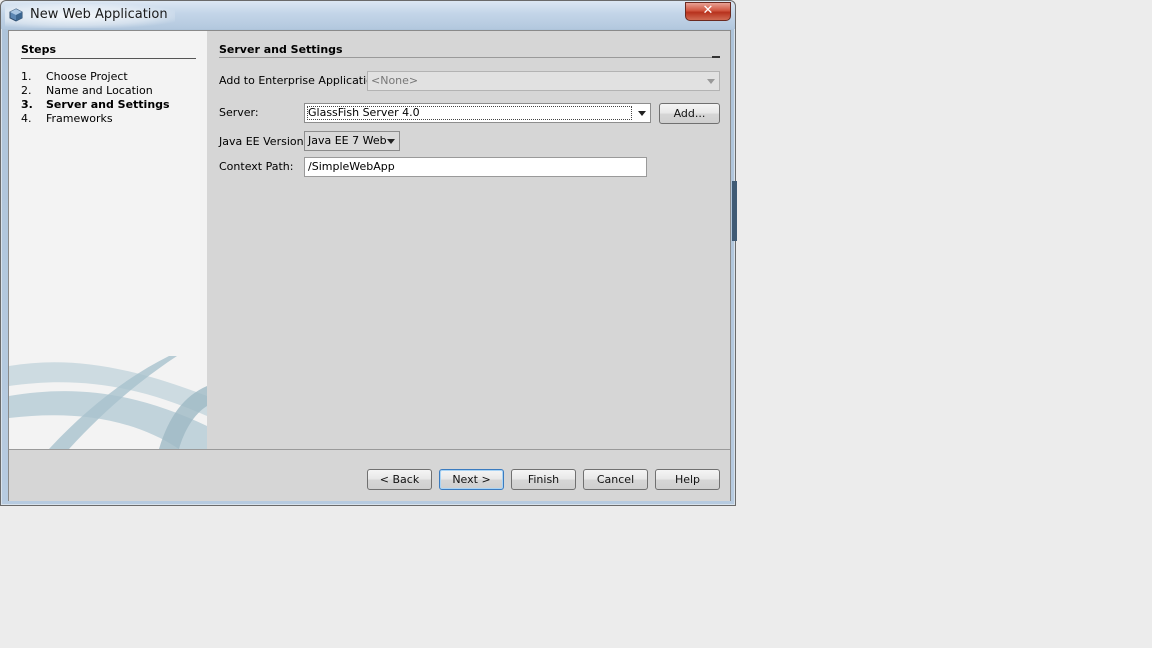 The height and width of the screenshot is (648, 1152). I want to click on enterprise-app-select: <None>, so click(543, 81).